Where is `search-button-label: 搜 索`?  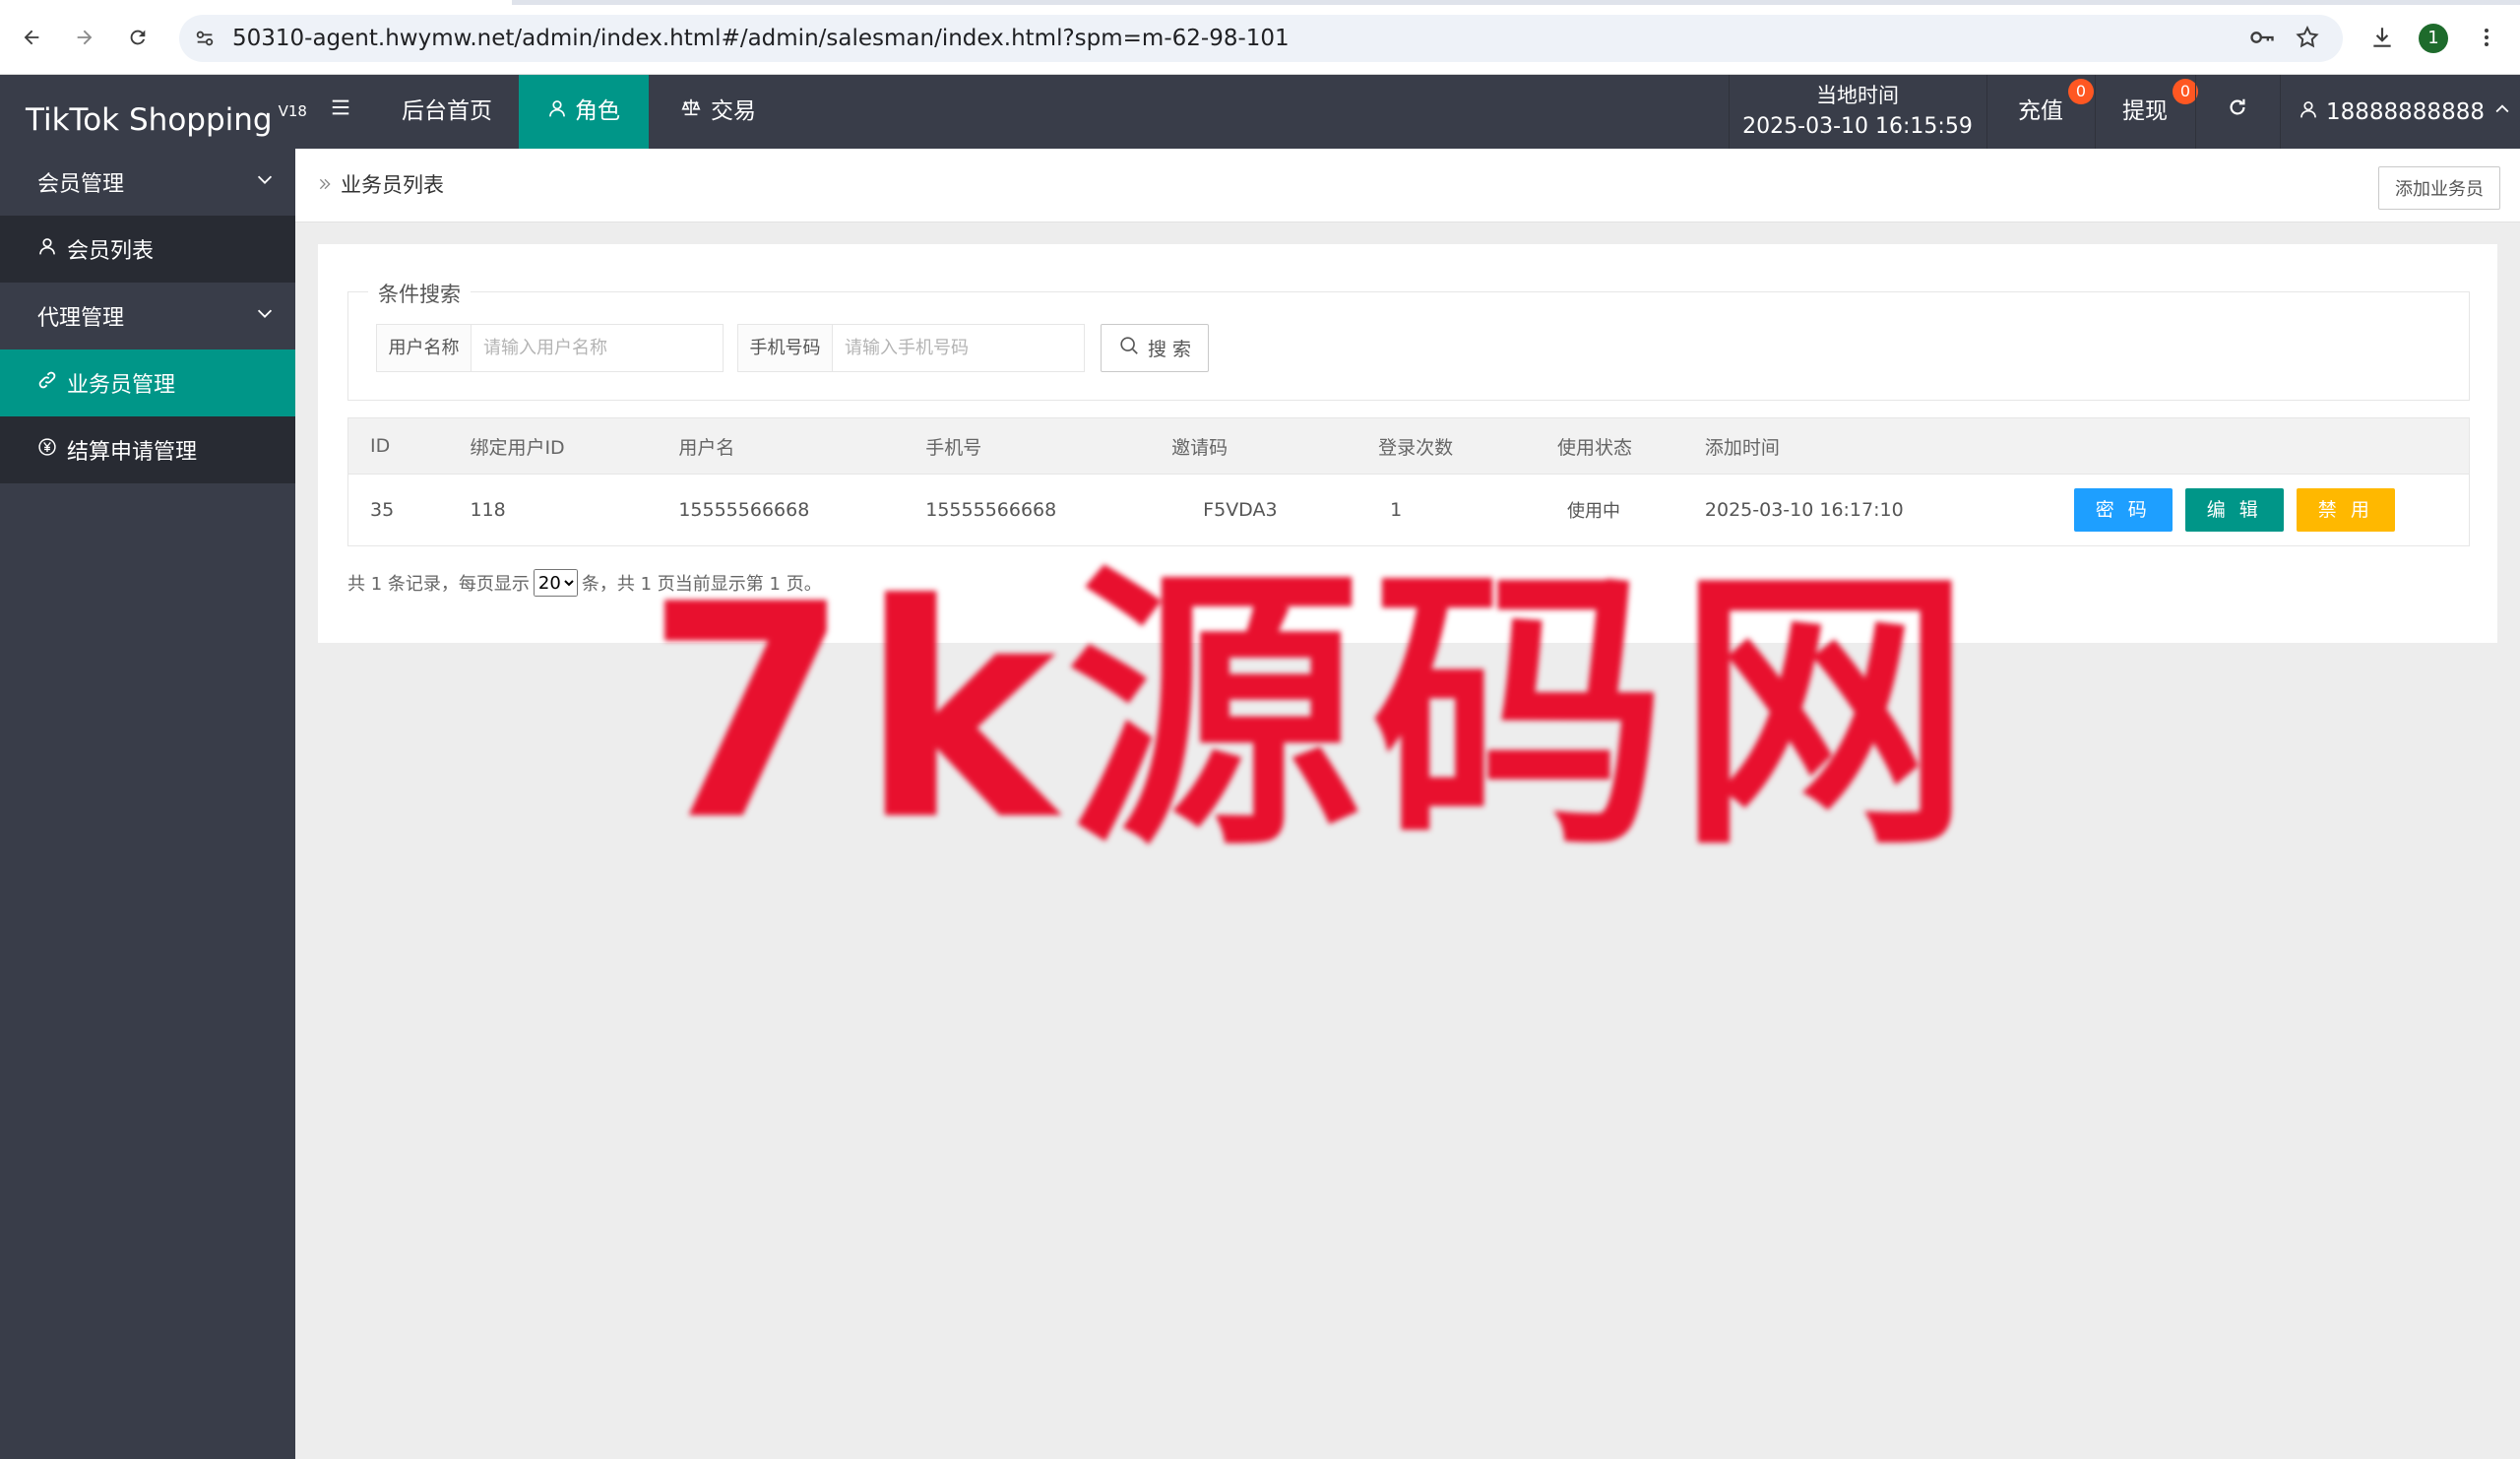 search-button-label: 搜 索 is located at coordinates (1169, 349).